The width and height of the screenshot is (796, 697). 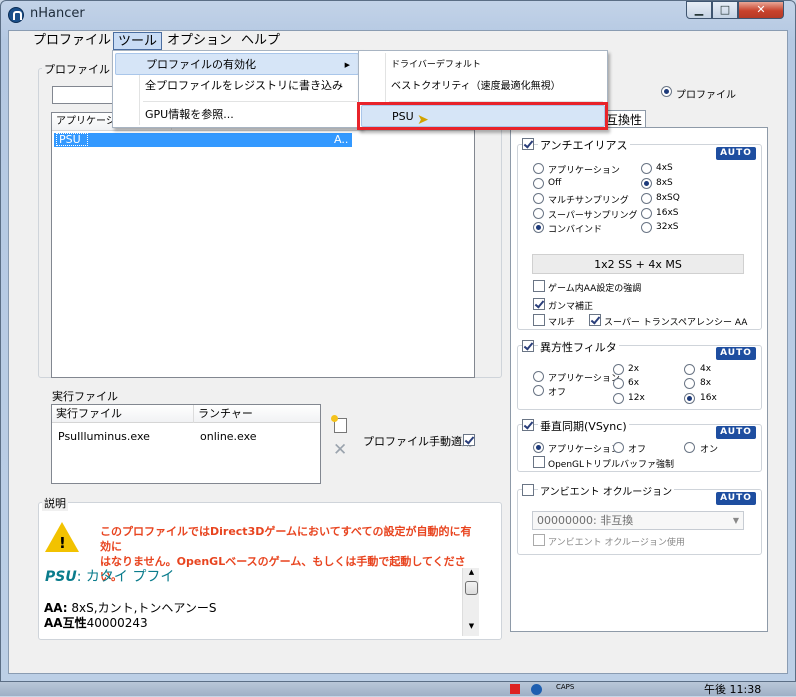 What do you see at coordinates (61, 577) in the screenshot?
I see `desc-profile-name: PSU` at bounding box center [61, 577].